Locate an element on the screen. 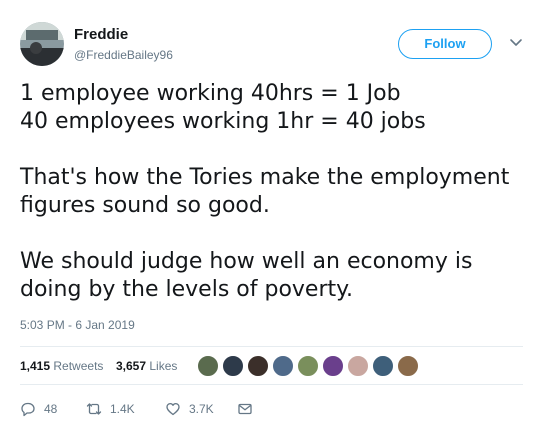  divider is located at coordinates (271, 384).